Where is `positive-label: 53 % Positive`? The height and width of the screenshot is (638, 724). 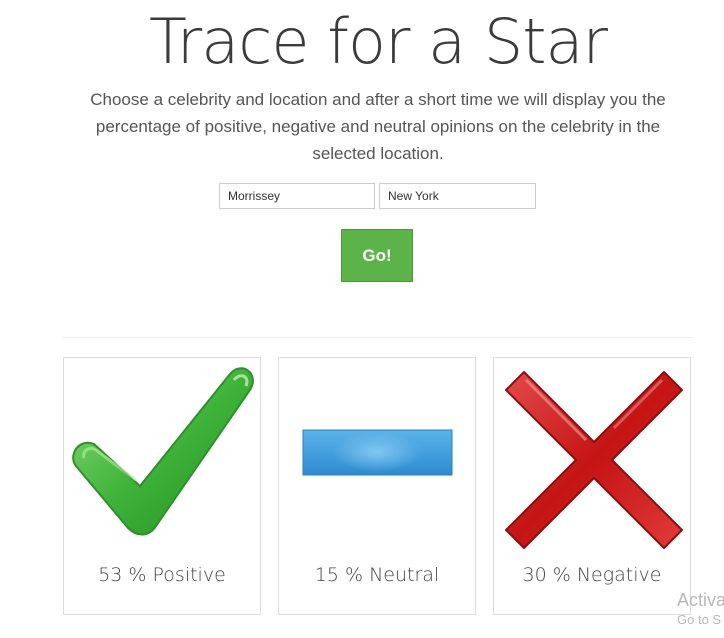 positive-label: 53 % Positive is located at coordinates (162, 575).